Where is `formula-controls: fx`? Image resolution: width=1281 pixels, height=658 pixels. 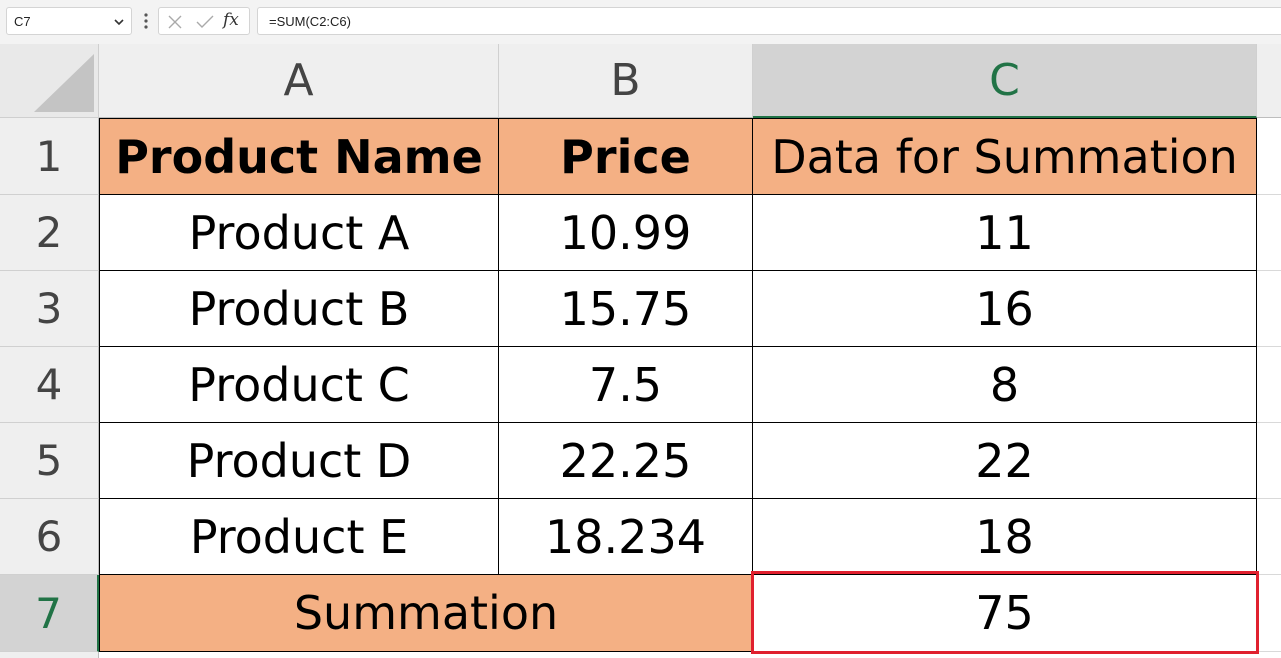
formula-controls: fx is located at coordinates (204, 21).